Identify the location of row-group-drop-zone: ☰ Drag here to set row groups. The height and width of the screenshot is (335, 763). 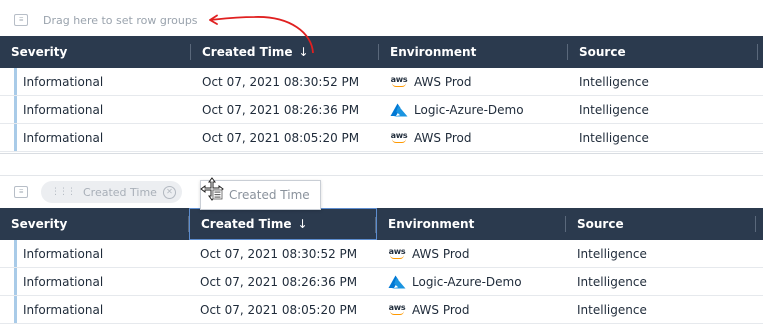
(381, 20).